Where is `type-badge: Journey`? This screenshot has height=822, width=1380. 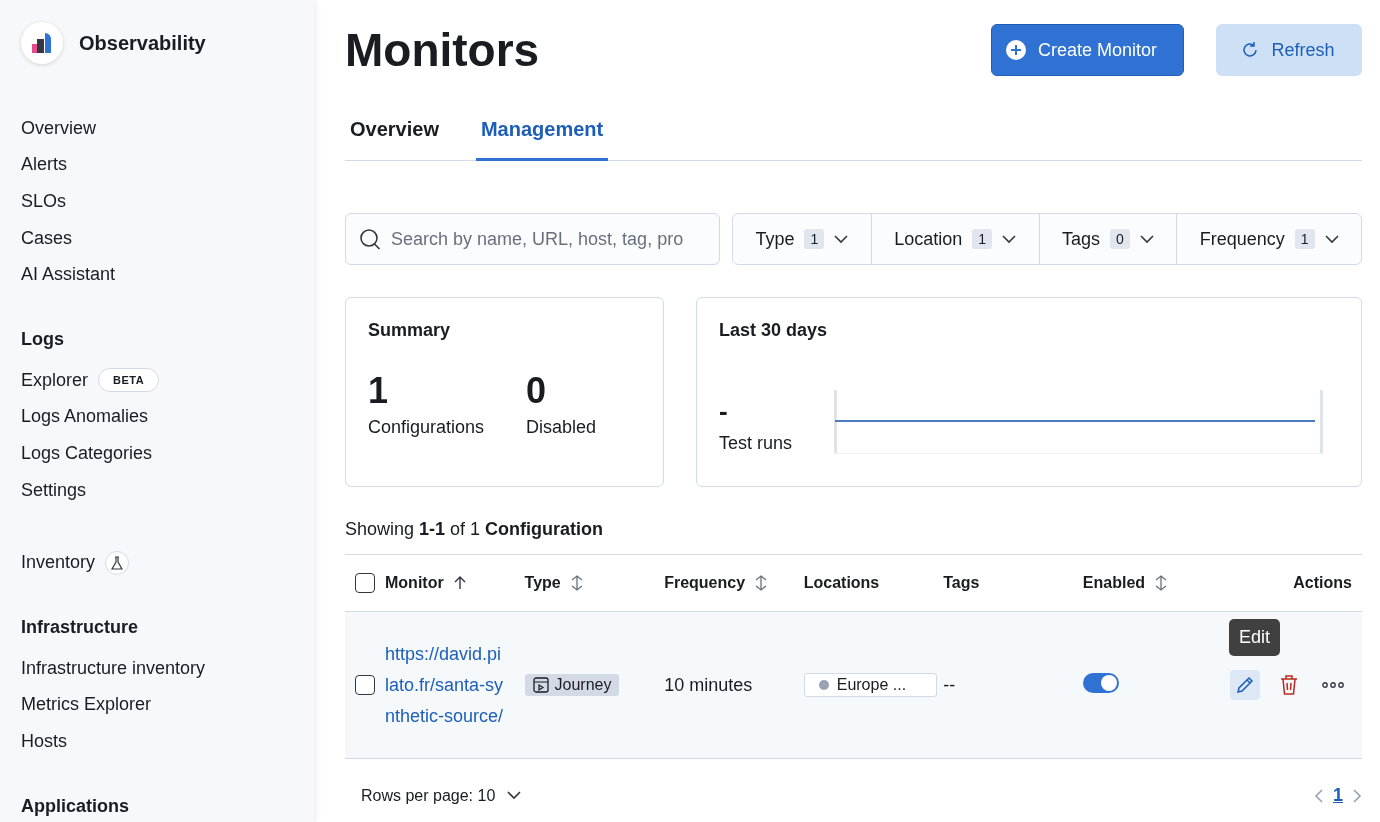
type-badge: Journey is located at coordinates (572, 684).